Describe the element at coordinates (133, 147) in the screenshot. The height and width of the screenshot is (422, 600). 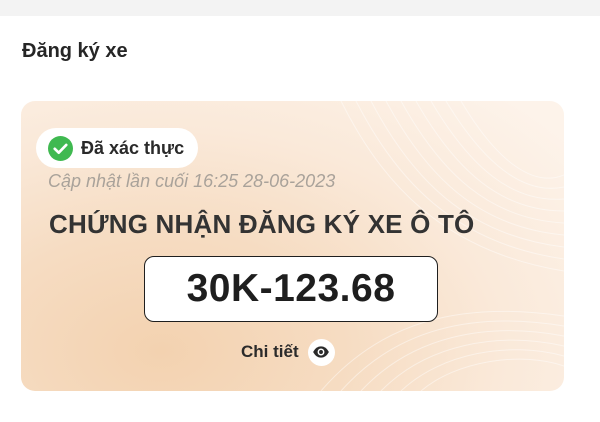
I see `status-badge-label: Đã xác thực` at that location.